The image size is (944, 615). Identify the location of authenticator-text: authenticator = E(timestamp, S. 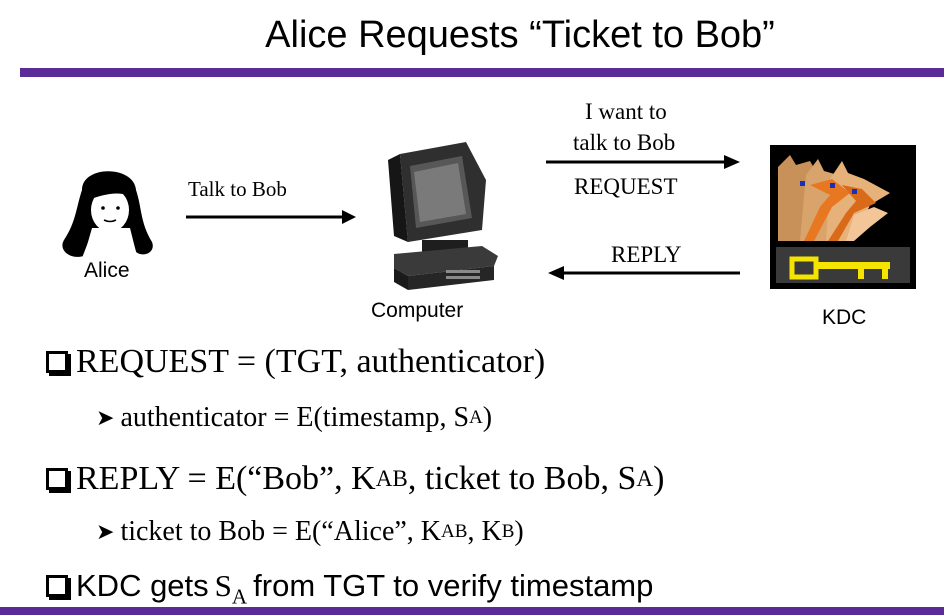
(295, 417).